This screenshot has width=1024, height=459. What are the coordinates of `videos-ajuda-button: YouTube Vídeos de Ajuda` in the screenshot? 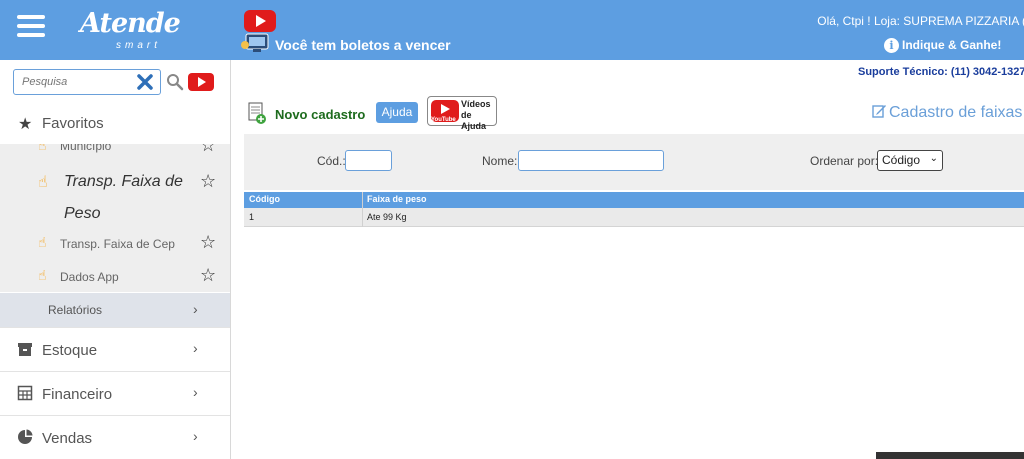 It's located at (462, 113).